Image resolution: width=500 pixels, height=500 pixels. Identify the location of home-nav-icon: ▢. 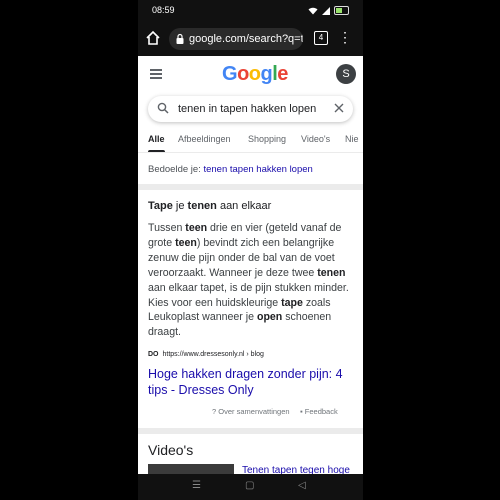
(249, 485).